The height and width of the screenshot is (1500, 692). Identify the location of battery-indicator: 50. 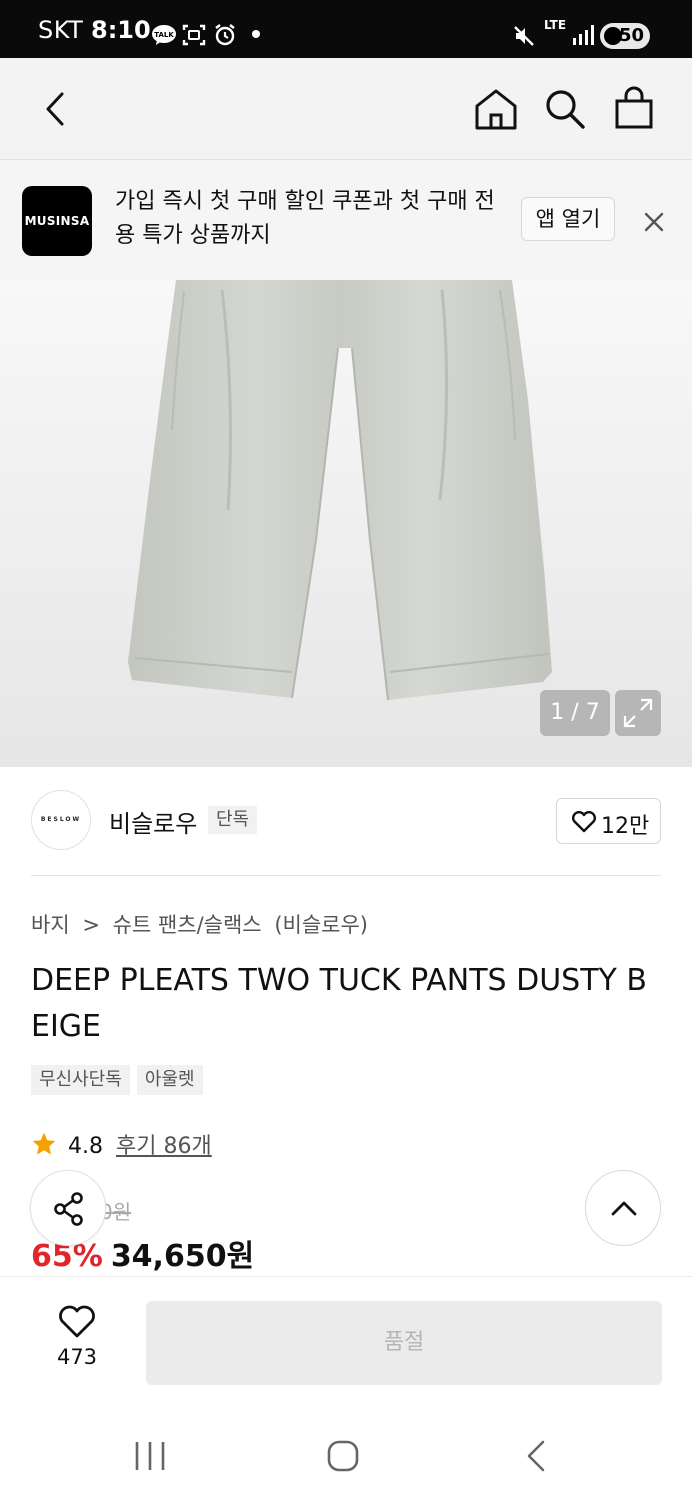
(625, 36).